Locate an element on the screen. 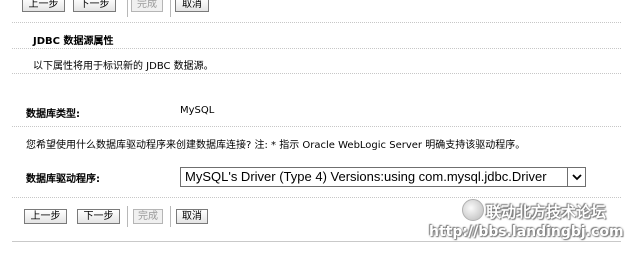 The image size is (633, 253). db-type-label: 数据库类型: is located at coordinates (53, 114).